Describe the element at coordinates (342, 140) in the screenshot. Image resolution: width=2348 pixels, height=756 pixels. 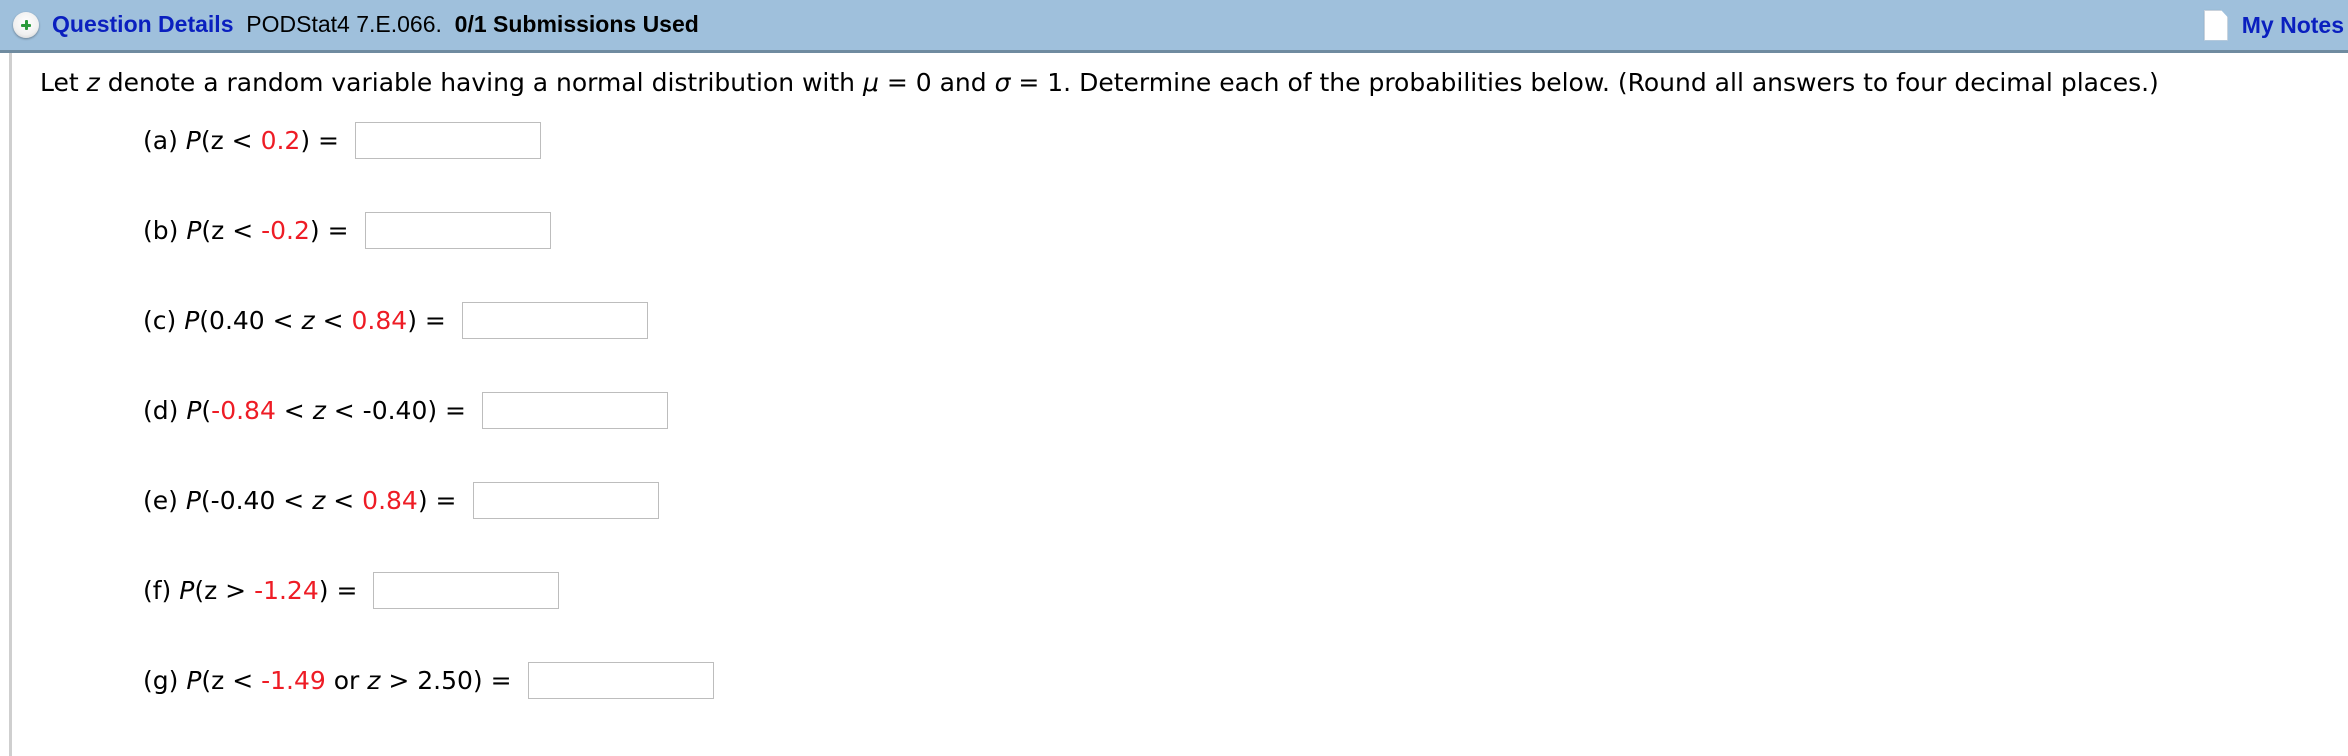
I see `question-part-a: (a) P (z < 0.2) =` at that location.